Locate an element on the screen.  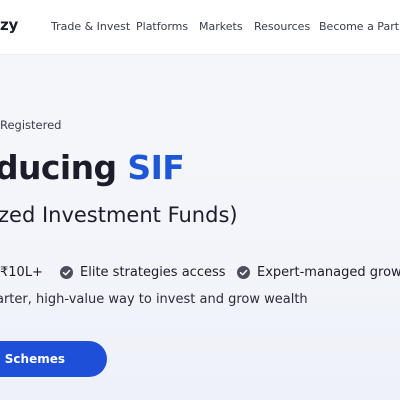
hero-subheading: zed Investment Funds) is located at coordinates (119, 215).